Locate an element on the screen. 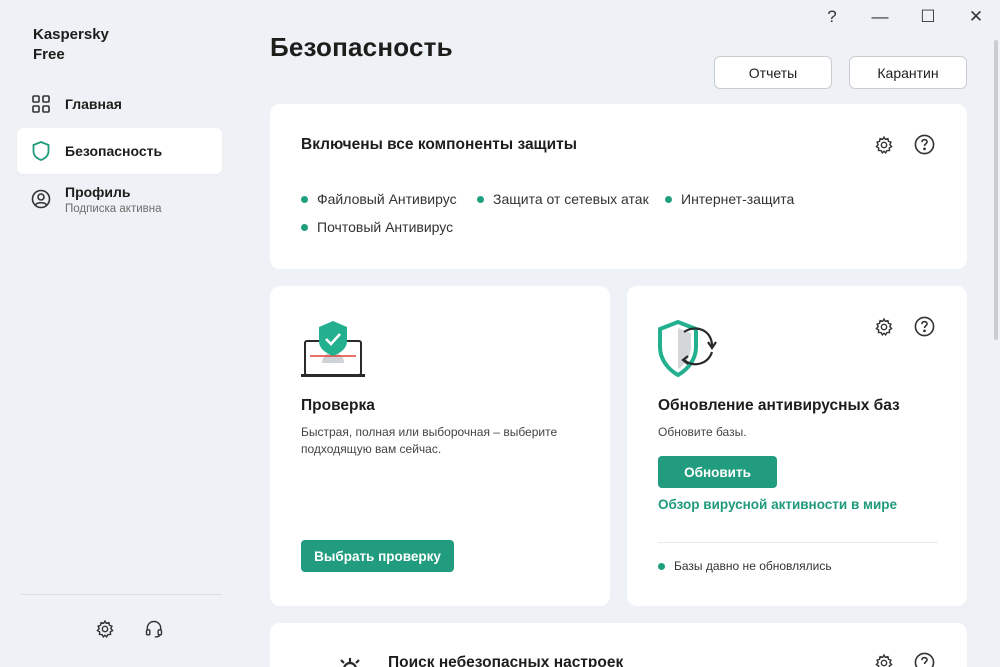 Image resolution: width=1000 pixels, height=667 pixels. unsafe-settings-help-button is located at coordinates (924, 659).